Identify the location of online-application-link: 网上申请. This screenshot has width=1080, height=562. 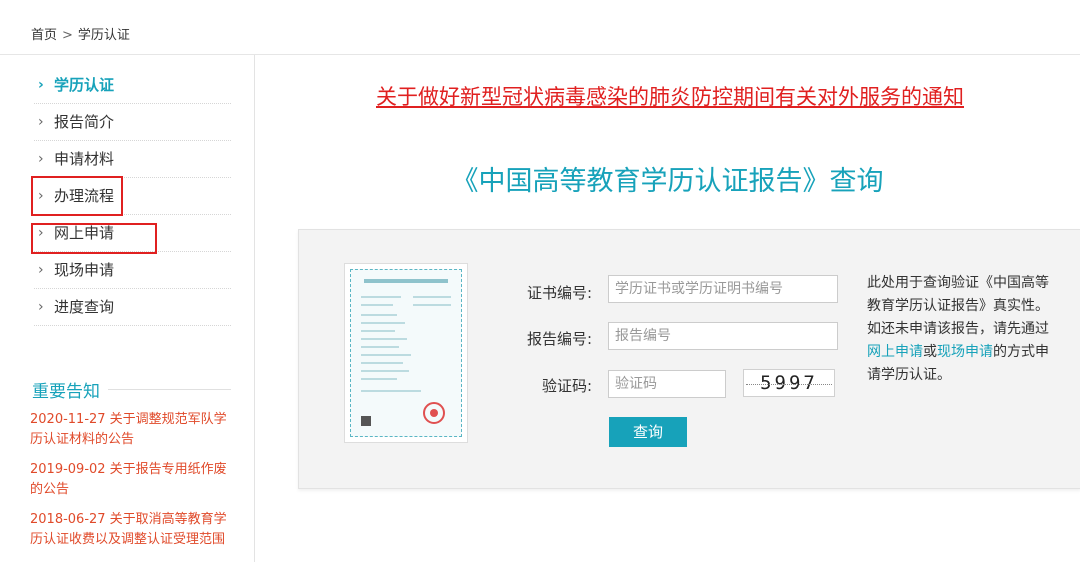
(895, 352).